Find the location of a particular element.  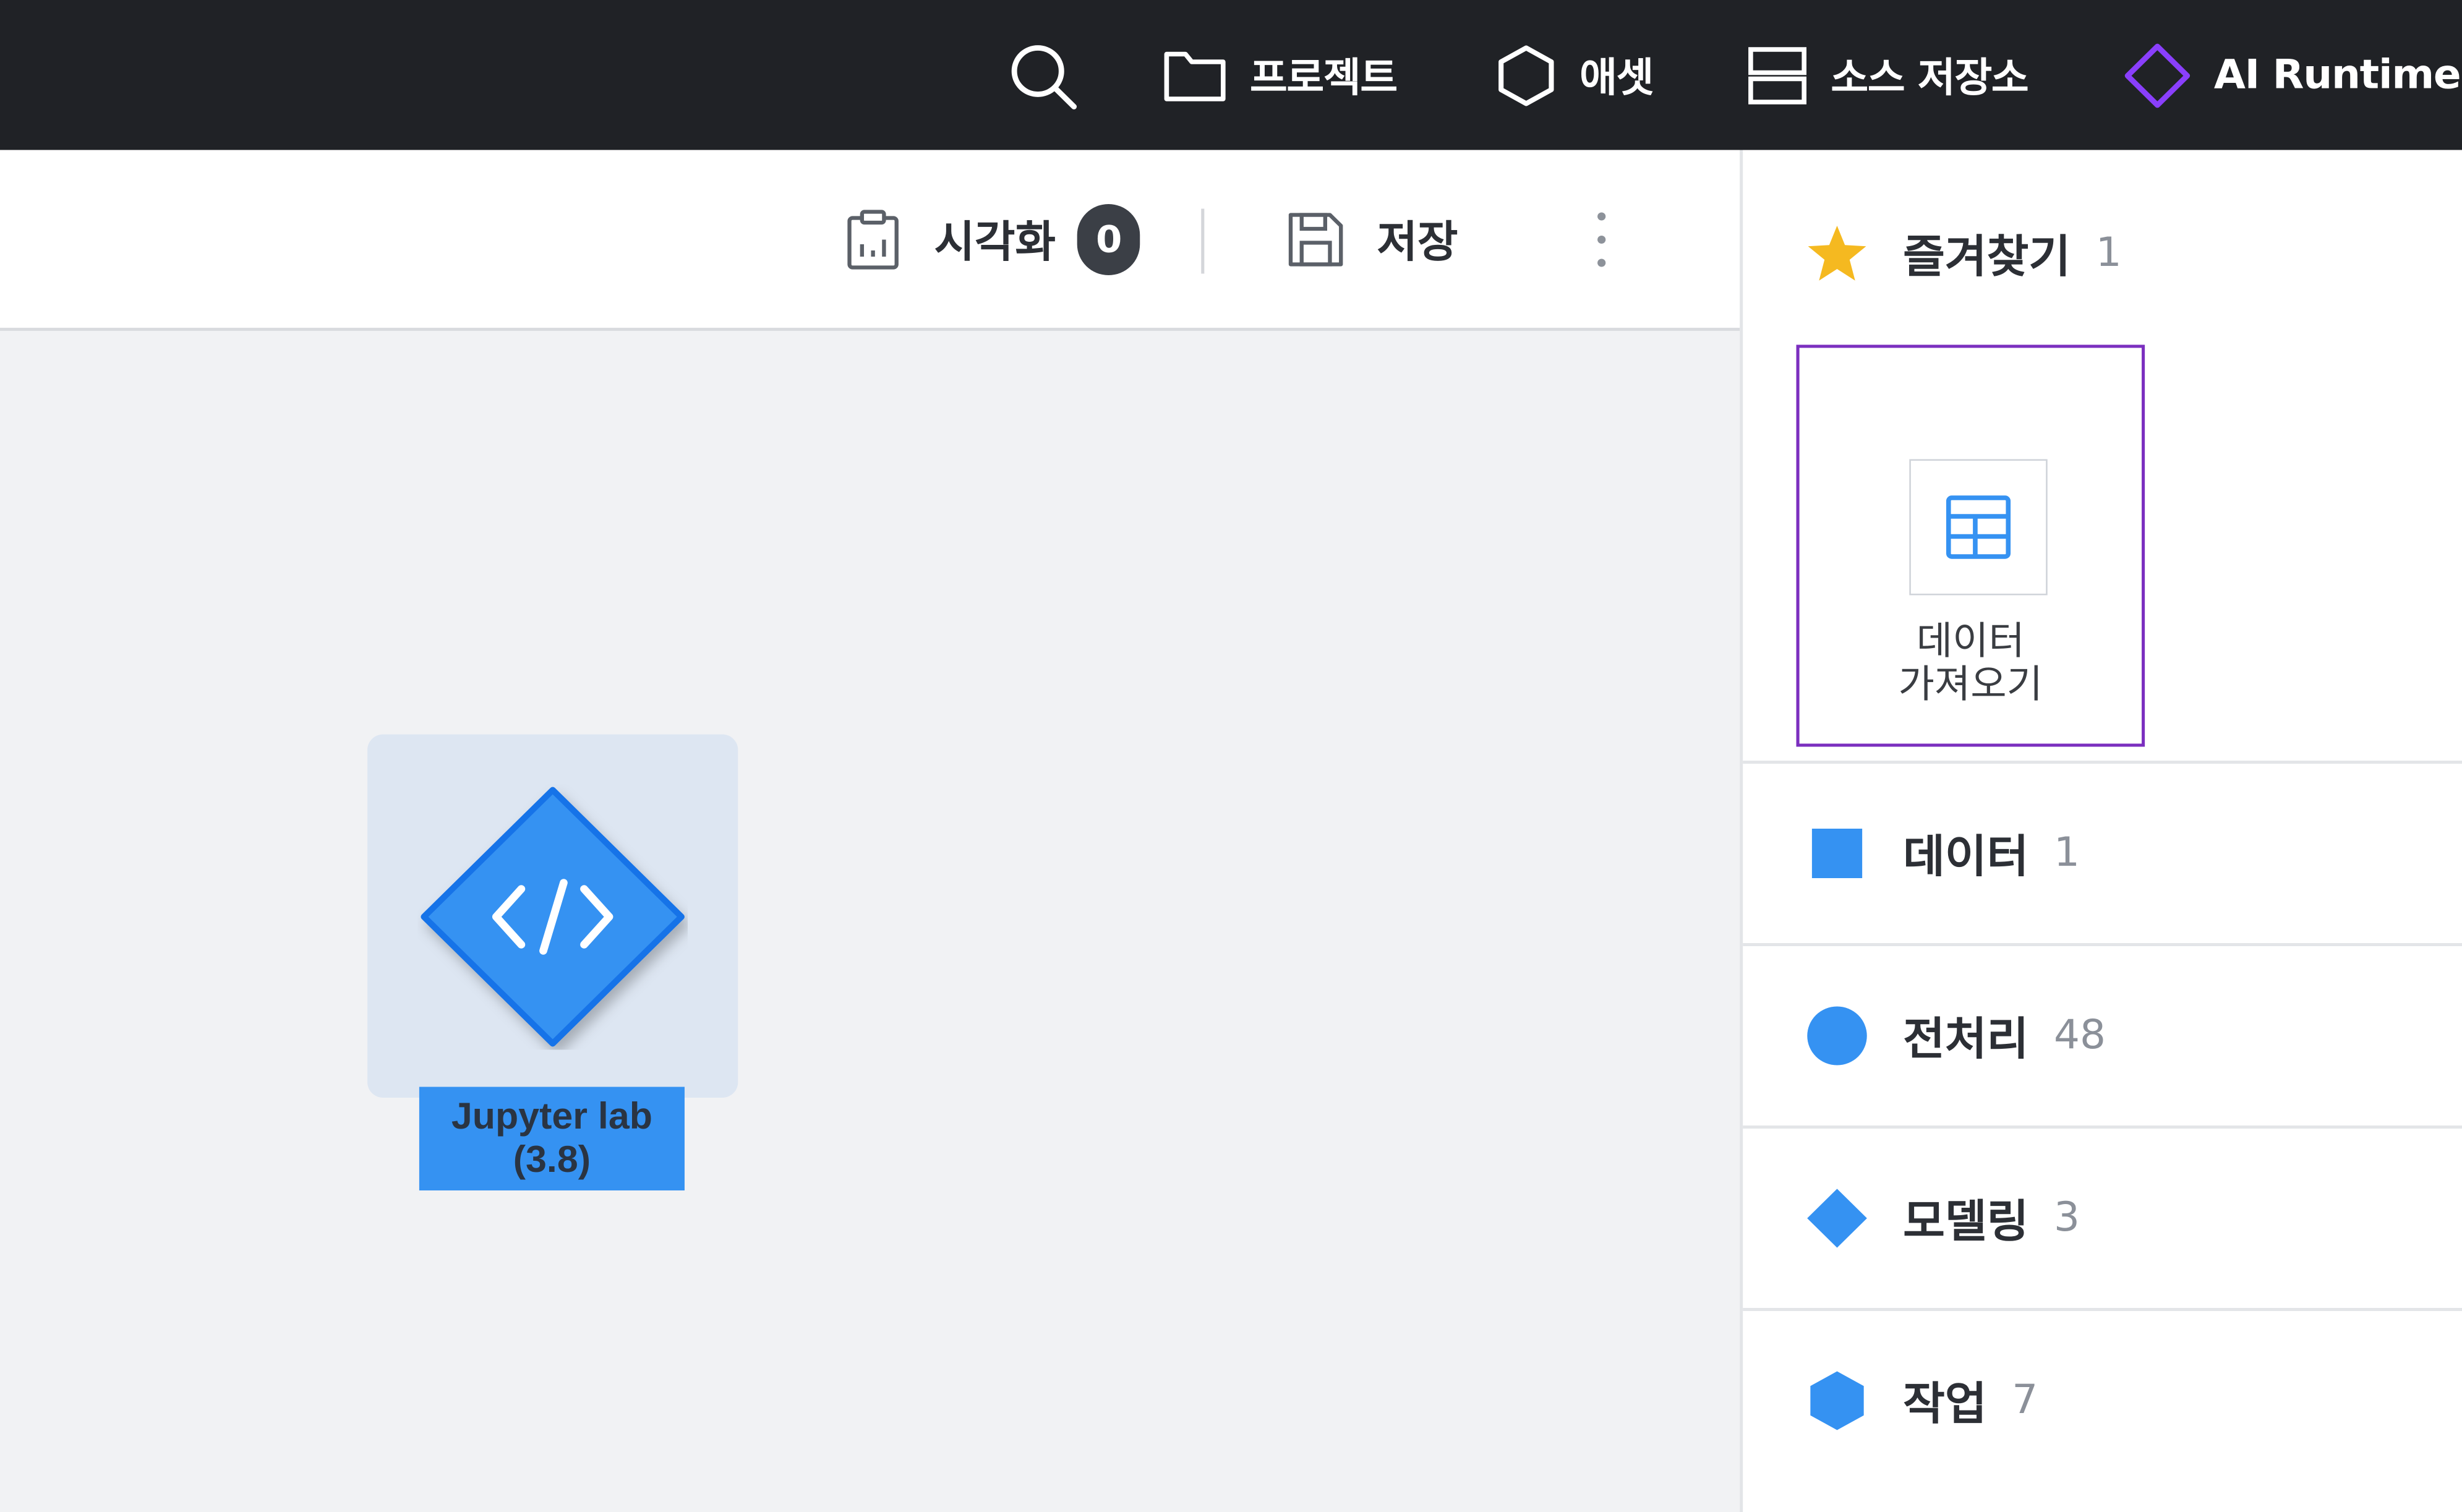

favorites-count: 1 is located at coordinates (2108, 253).